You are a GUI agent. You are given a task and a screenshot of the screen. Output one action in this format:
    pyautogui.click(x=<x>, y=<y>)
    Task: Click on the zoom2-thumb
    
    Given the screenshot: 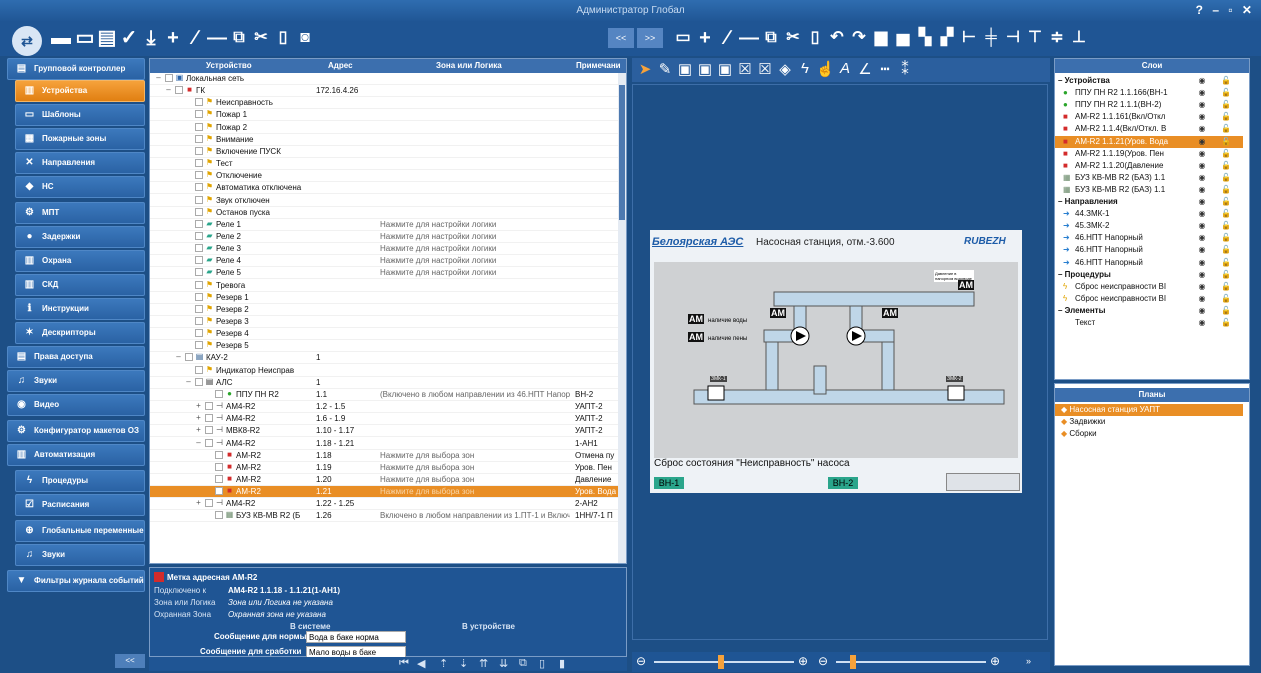 What is the action you would take?
    pyautogui.click(x=853, y=662)
    